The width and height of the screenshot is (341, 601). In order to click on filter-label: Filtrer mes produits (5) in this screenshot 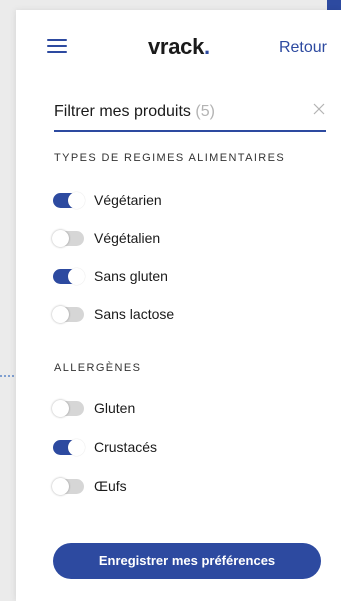, I will do `click(134, 112)`.